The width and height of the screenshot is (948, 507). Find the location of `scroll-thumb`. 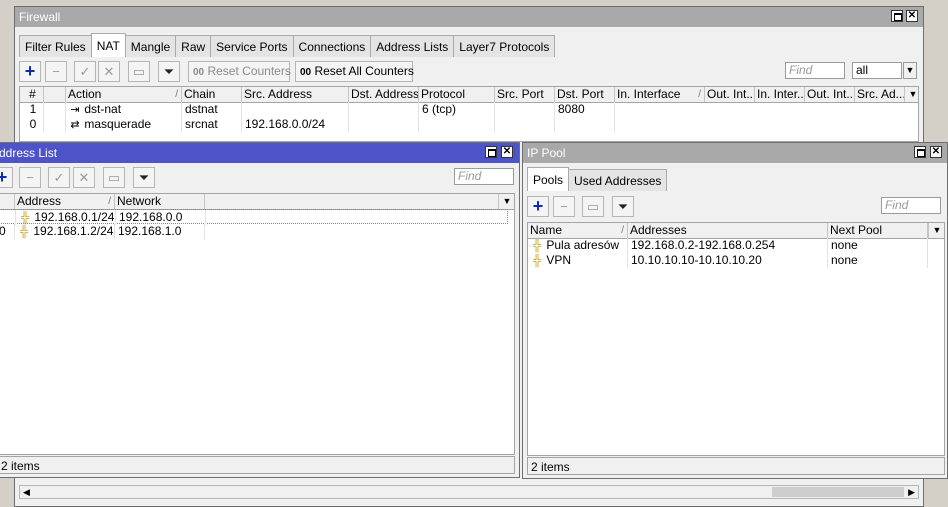

scroll-thumb is located at coordinates (838, 492).